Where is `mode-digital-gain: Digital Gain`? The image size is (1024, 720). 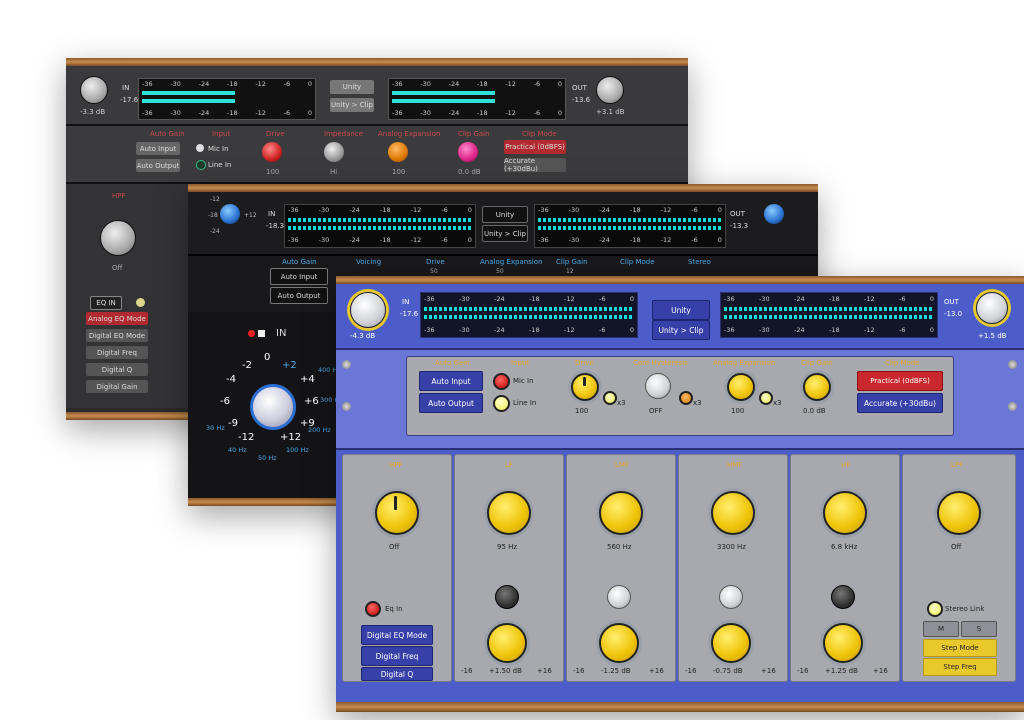
mode-digital-gain: Digital Gain is located at coordinates (117, 386).